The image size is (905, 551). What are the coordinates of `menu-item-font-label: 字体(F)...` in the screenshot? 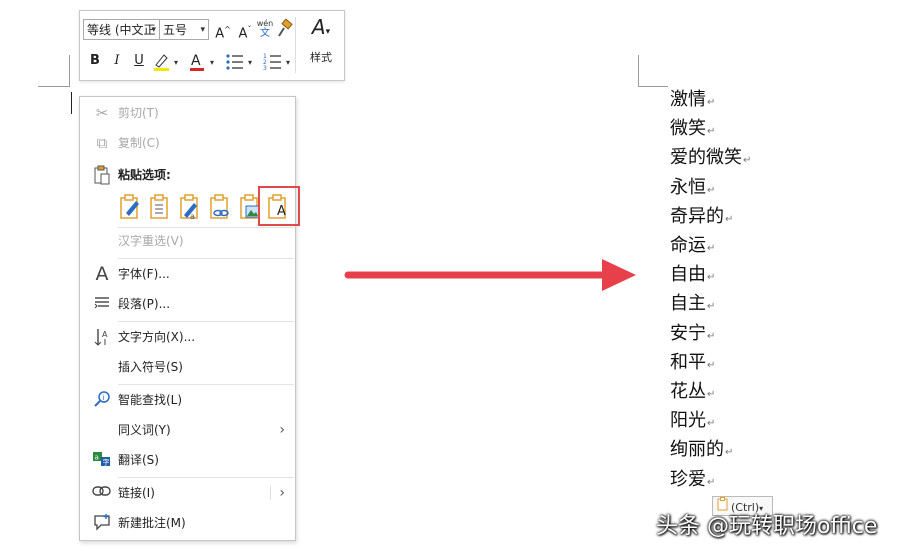 It's located at (144, 274).